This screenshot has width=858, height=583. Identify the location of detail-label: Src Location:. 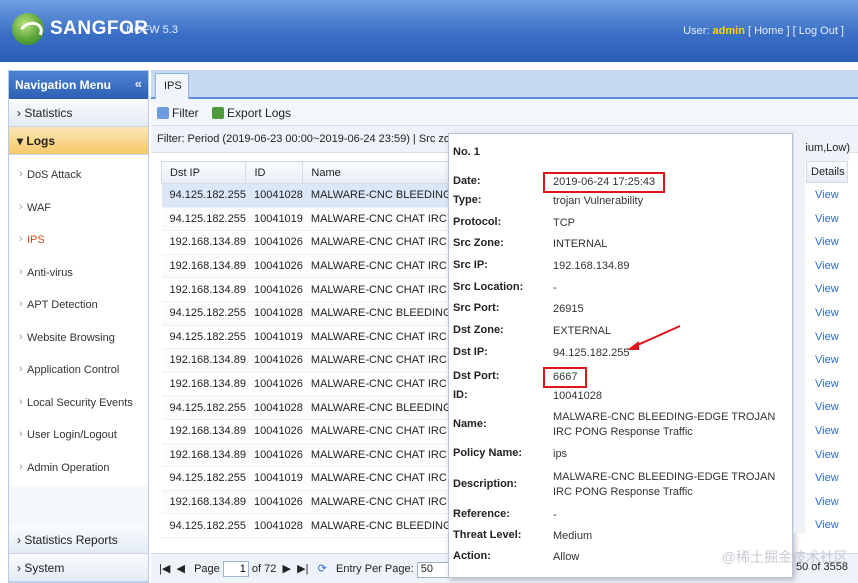
(488, 287).